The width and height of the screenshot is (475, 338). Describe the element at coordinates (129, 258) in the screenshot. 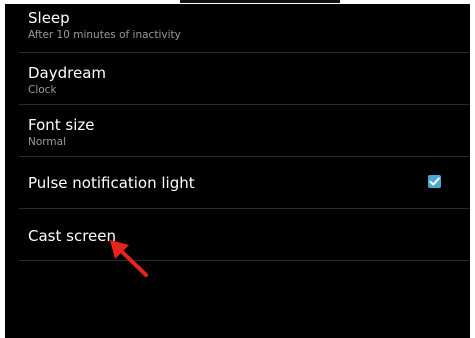

I see `red-arrow-icon` at that location.